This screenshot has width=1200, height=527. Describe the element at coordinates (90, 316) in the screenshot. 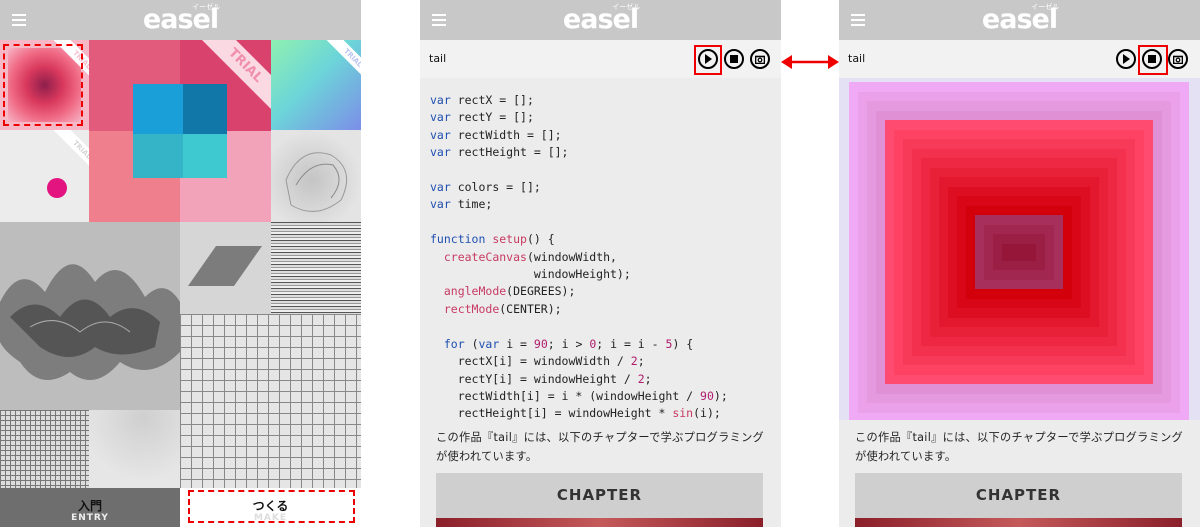

I see `artwork-tile-terrain` at that location.